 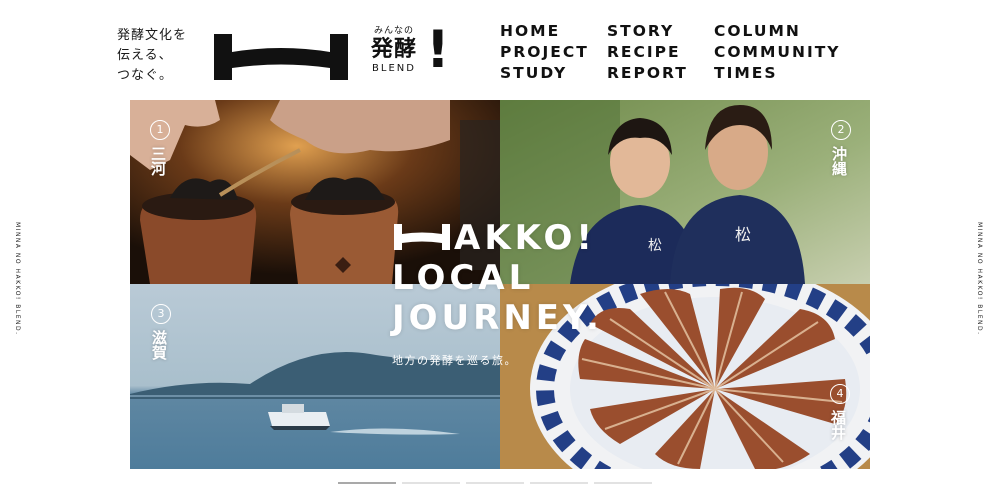 What do you see at coordinates (553, 31) in the screenshot?
I see `nav-home: HOME` at bounding box center [553, 31].